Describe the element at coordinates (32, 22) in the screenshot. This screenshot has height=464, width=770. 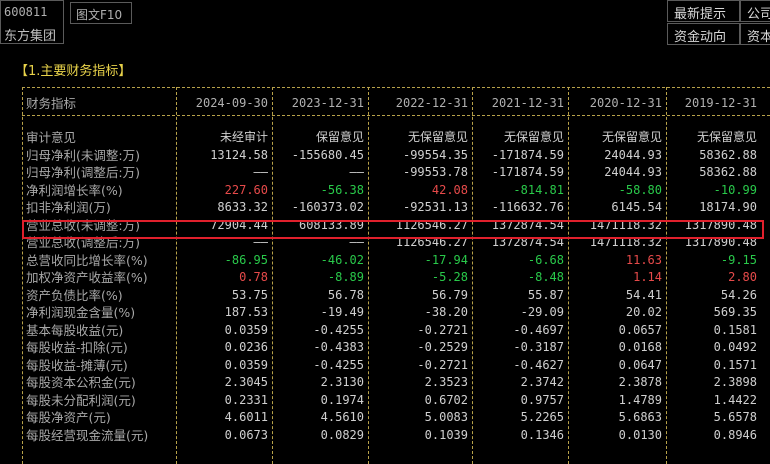
I see `stock-info-box: 600811 东方集团` at that location.